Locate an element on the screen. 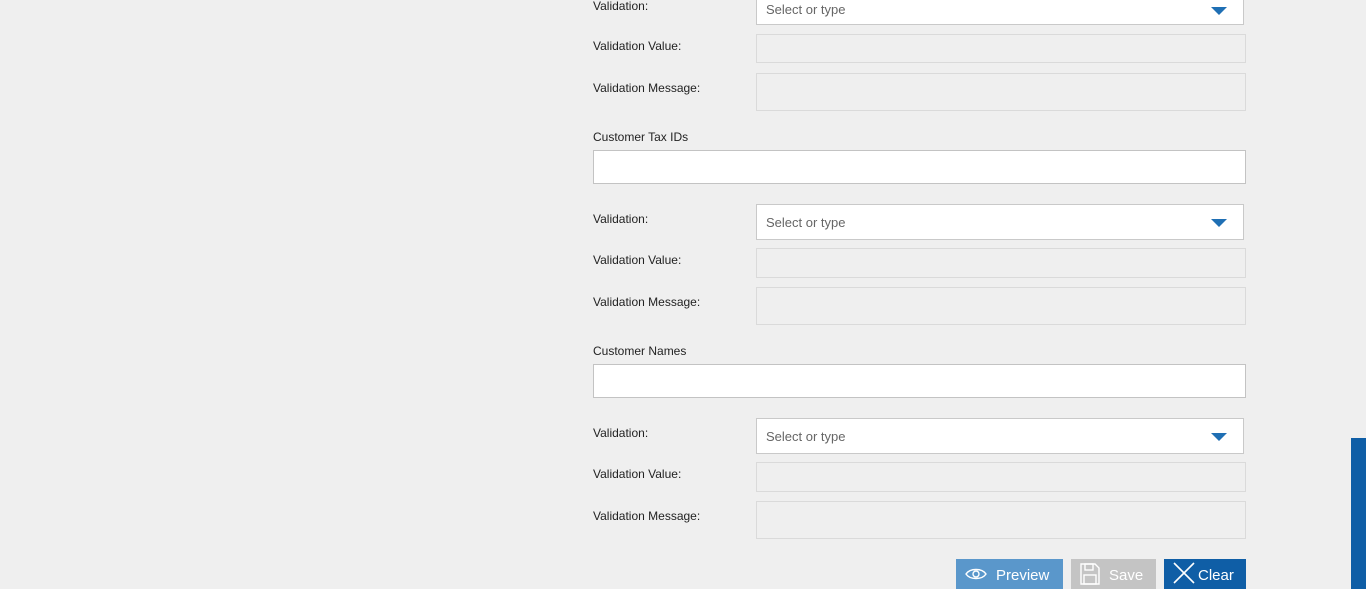 The width and height of the screenshot is (1366, 589). customer-names-input is located at coordinates (919, 381).